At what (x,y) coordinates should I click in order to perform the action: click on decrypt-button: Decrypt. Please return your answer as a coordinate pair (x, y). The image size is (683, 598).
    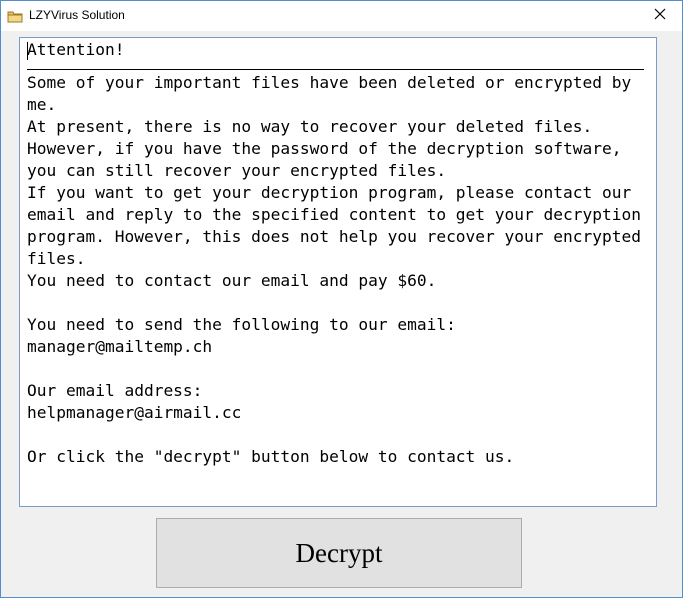
    Looking at the image, I should click on (339, 553).